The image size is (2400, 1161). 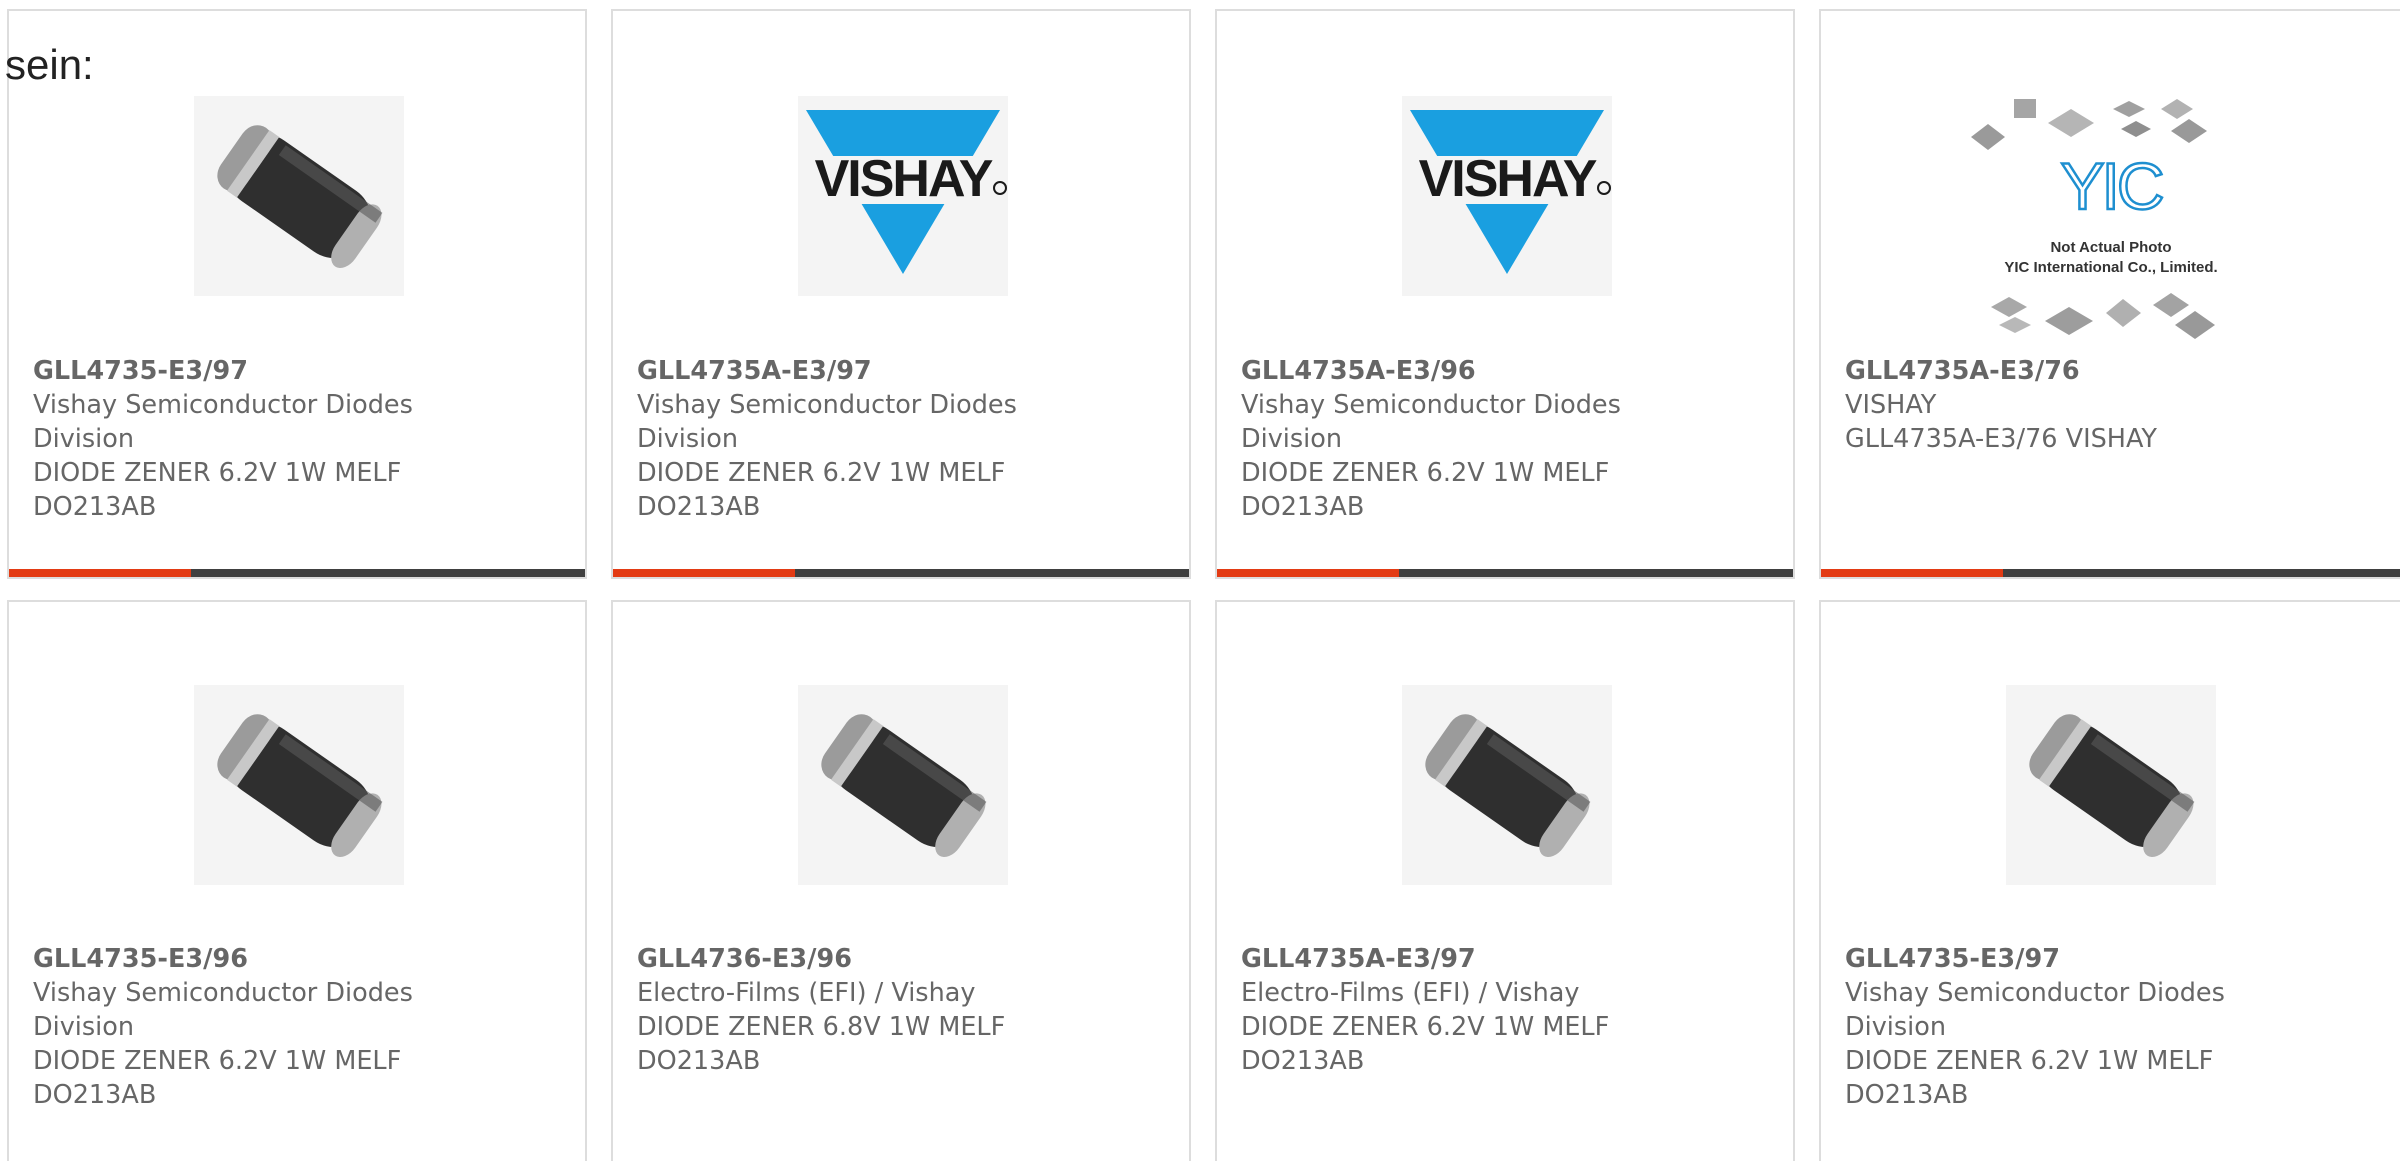 I want to click on manufacturer-name: VISHAY, so click(x=1891, y=405).